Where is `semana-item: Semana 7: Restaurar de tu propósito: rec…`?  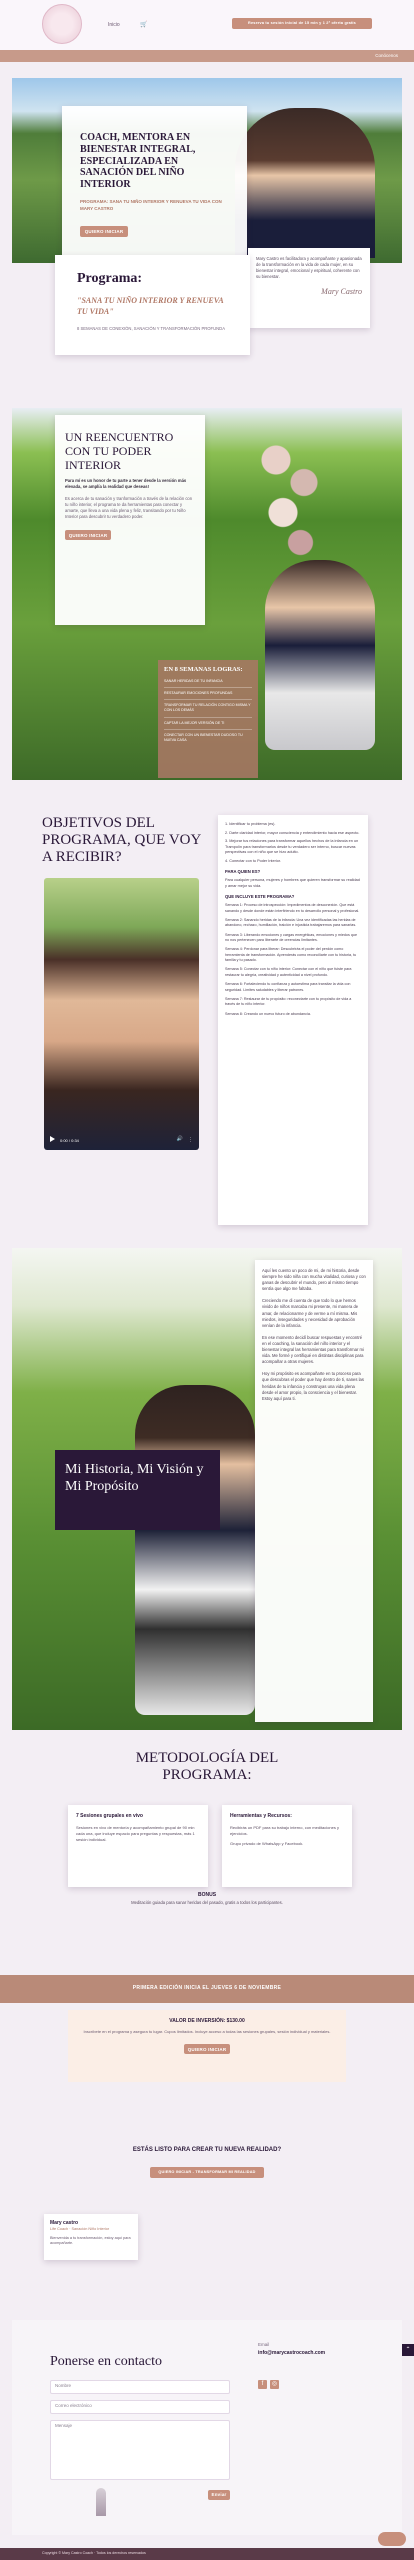
semana-item: Semana 7: Restaurar de tu propósito: rec… is located at coordinates (288, 1001).